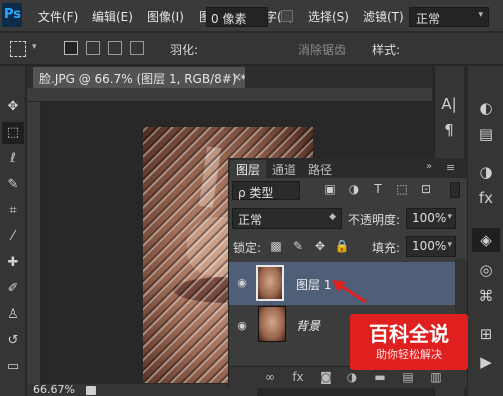  Describe the element at coordinates (386, 248) in the screenshot. I see `fill-label: 填充:` at that location.